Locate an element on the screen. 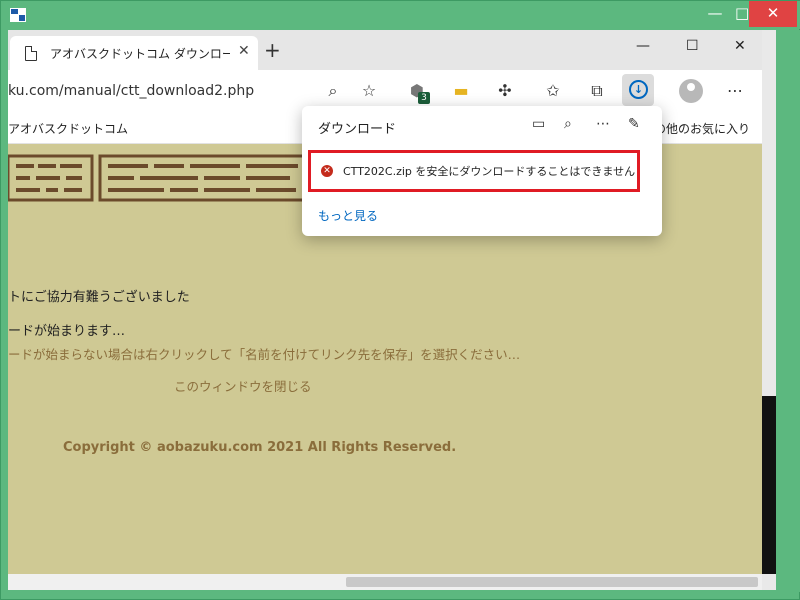 The height and width of the screenshot is (600, 800). search-downloads-icon: ⌕ is located at coordinates (568, 124).